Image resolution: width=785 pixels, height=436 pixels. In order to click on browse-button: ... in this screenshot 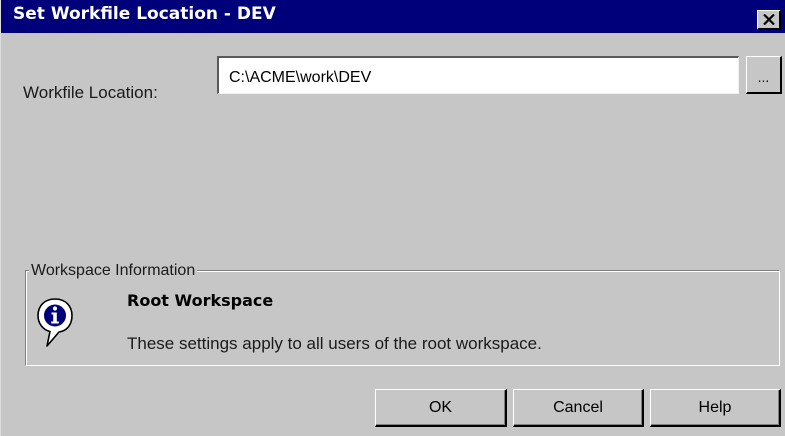, I will do `click(764, 75)`.